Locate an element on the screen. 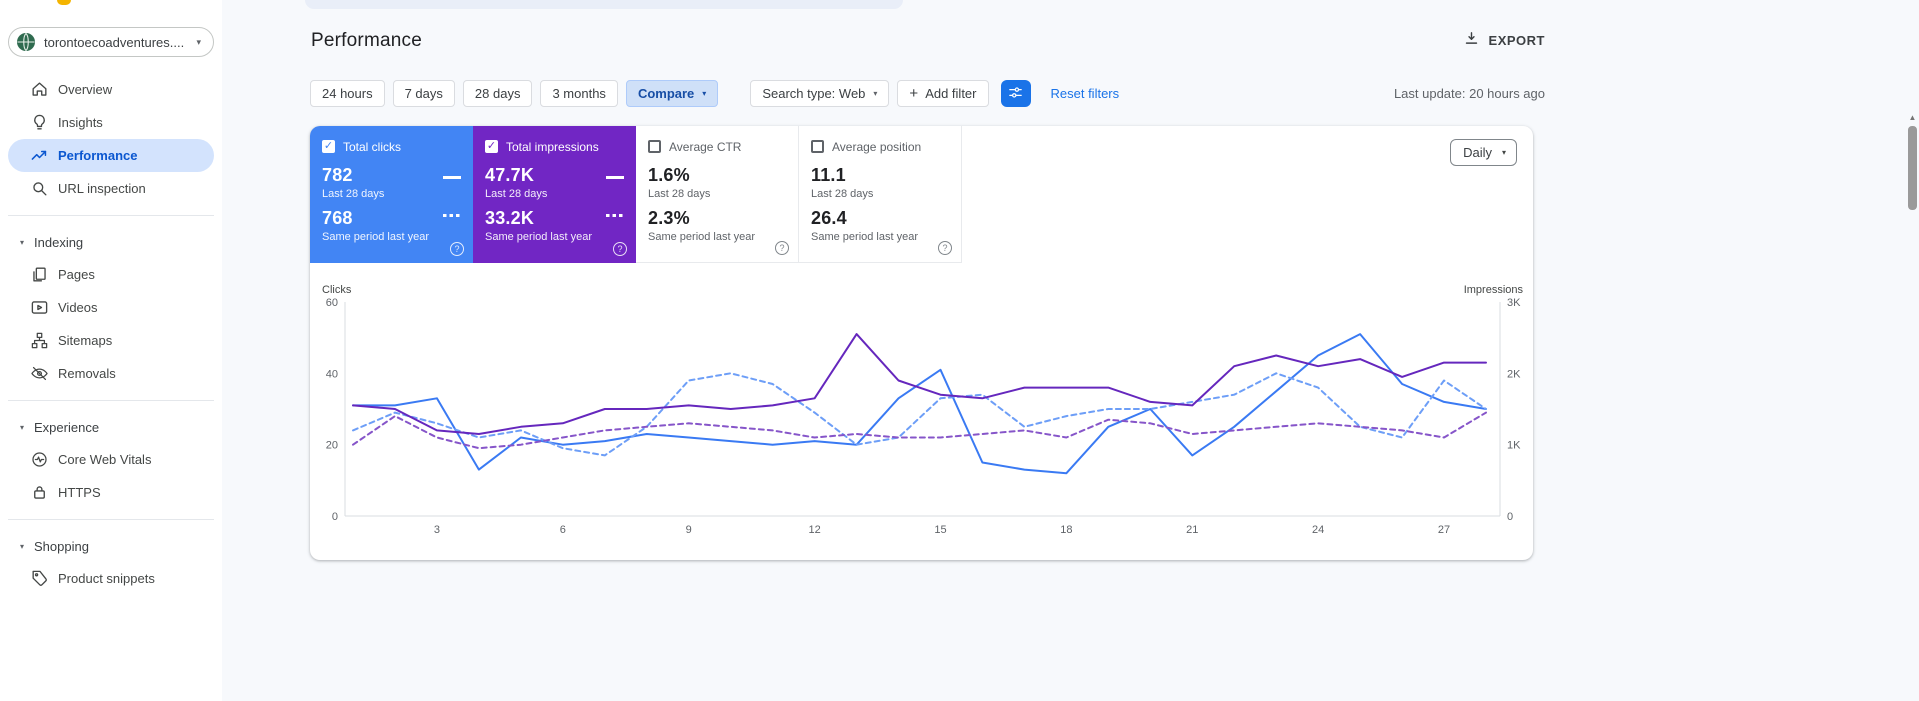 The height and width of the screenshot is (701, 1919). range-3-months-button: 3 months is located at coordinates (579, 93).